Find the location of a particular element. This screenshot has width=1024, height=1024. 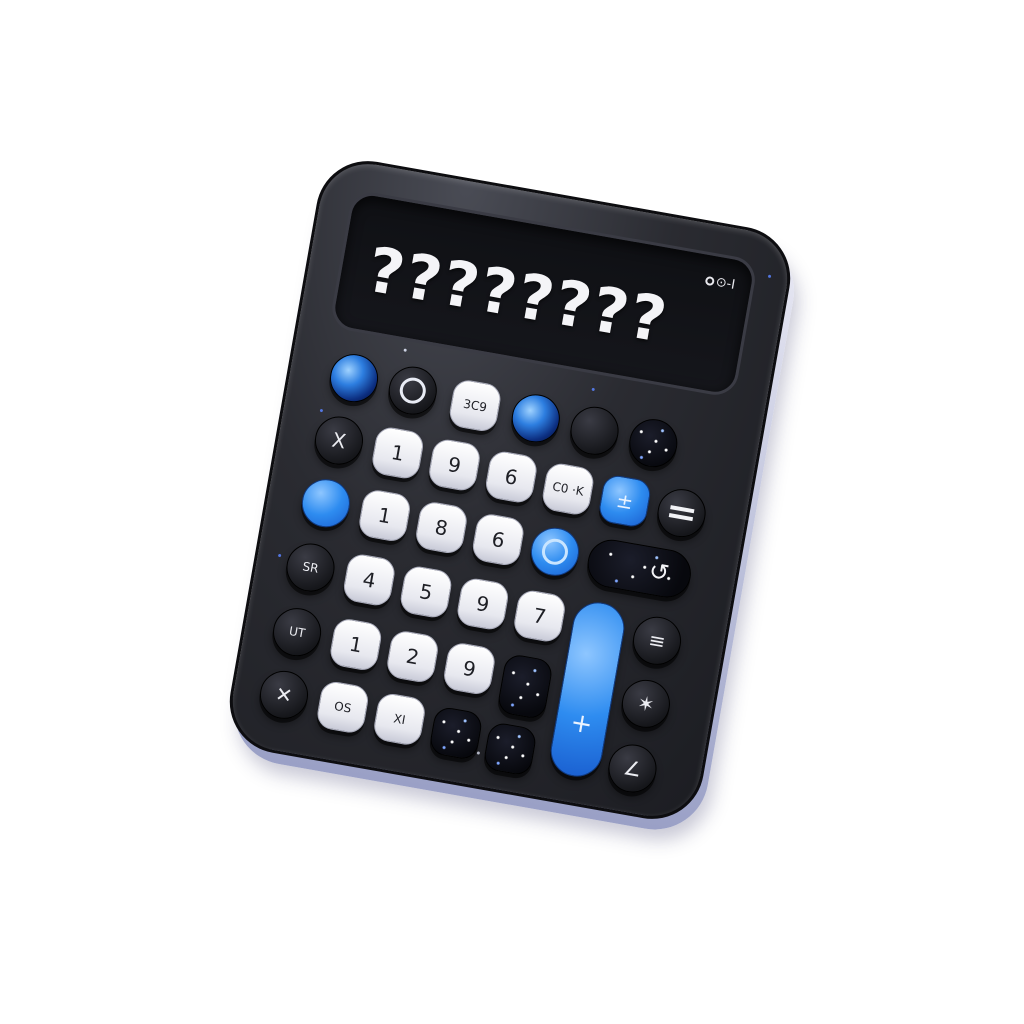

digit-key-1-third: 1 is located at coordinates (356, 644).